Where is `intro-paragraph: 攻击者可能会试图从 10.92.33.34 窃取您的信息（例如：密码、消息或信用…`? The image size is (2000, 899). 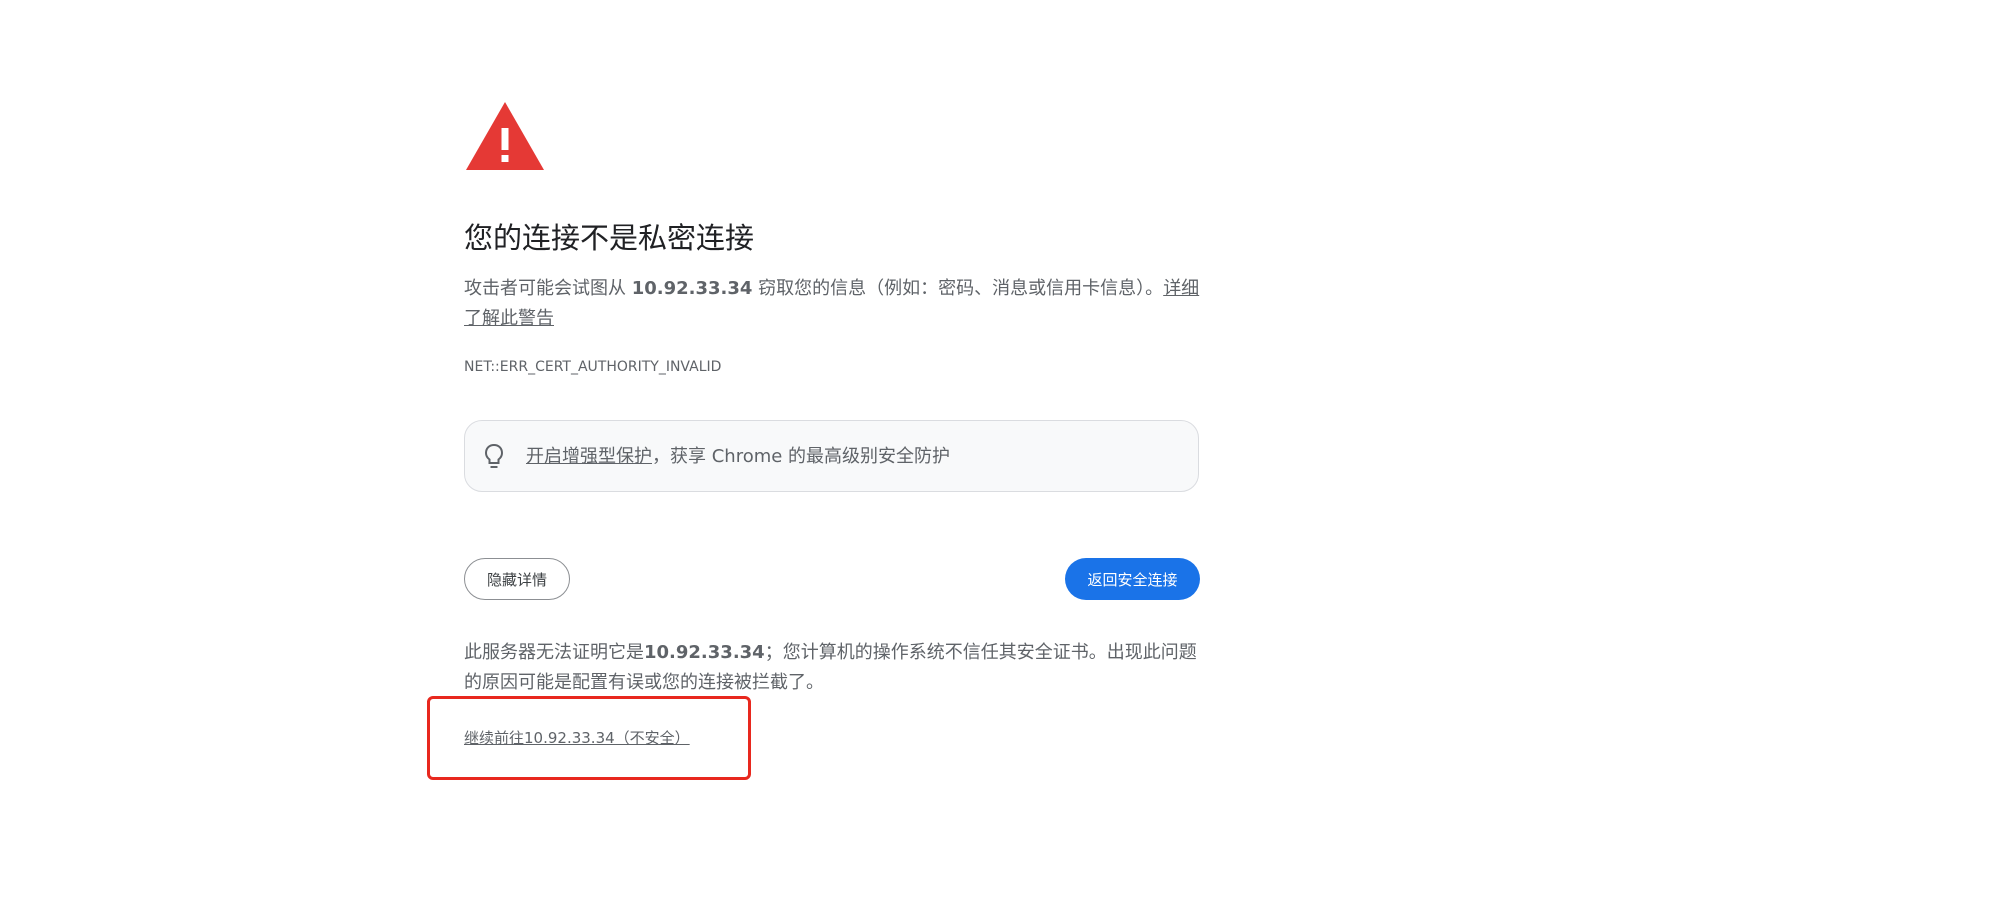 intro-paragraph: 攻击者可能会试图从 10.92.33.34 窃取您的信息（例如：密码、消息或信用… is located at coordinates (832, 304).